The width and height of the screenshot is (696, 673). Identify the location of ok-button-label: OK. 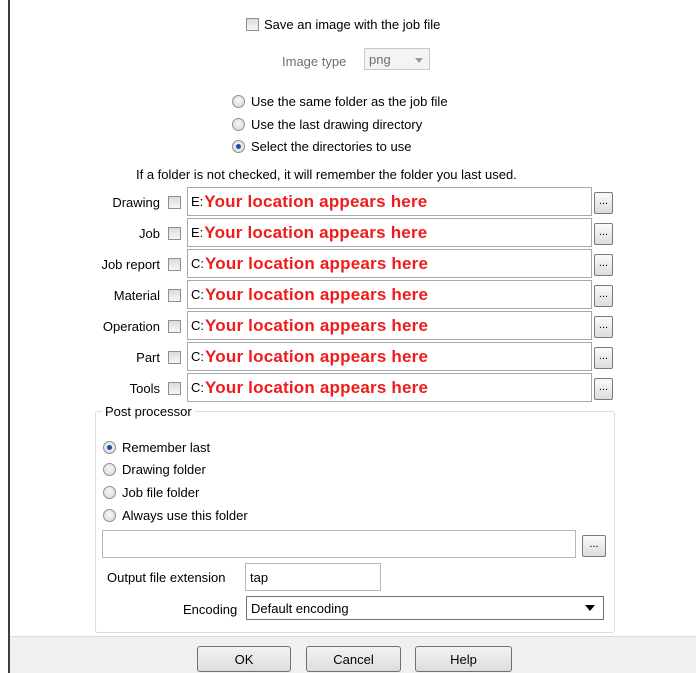
(244, 659).